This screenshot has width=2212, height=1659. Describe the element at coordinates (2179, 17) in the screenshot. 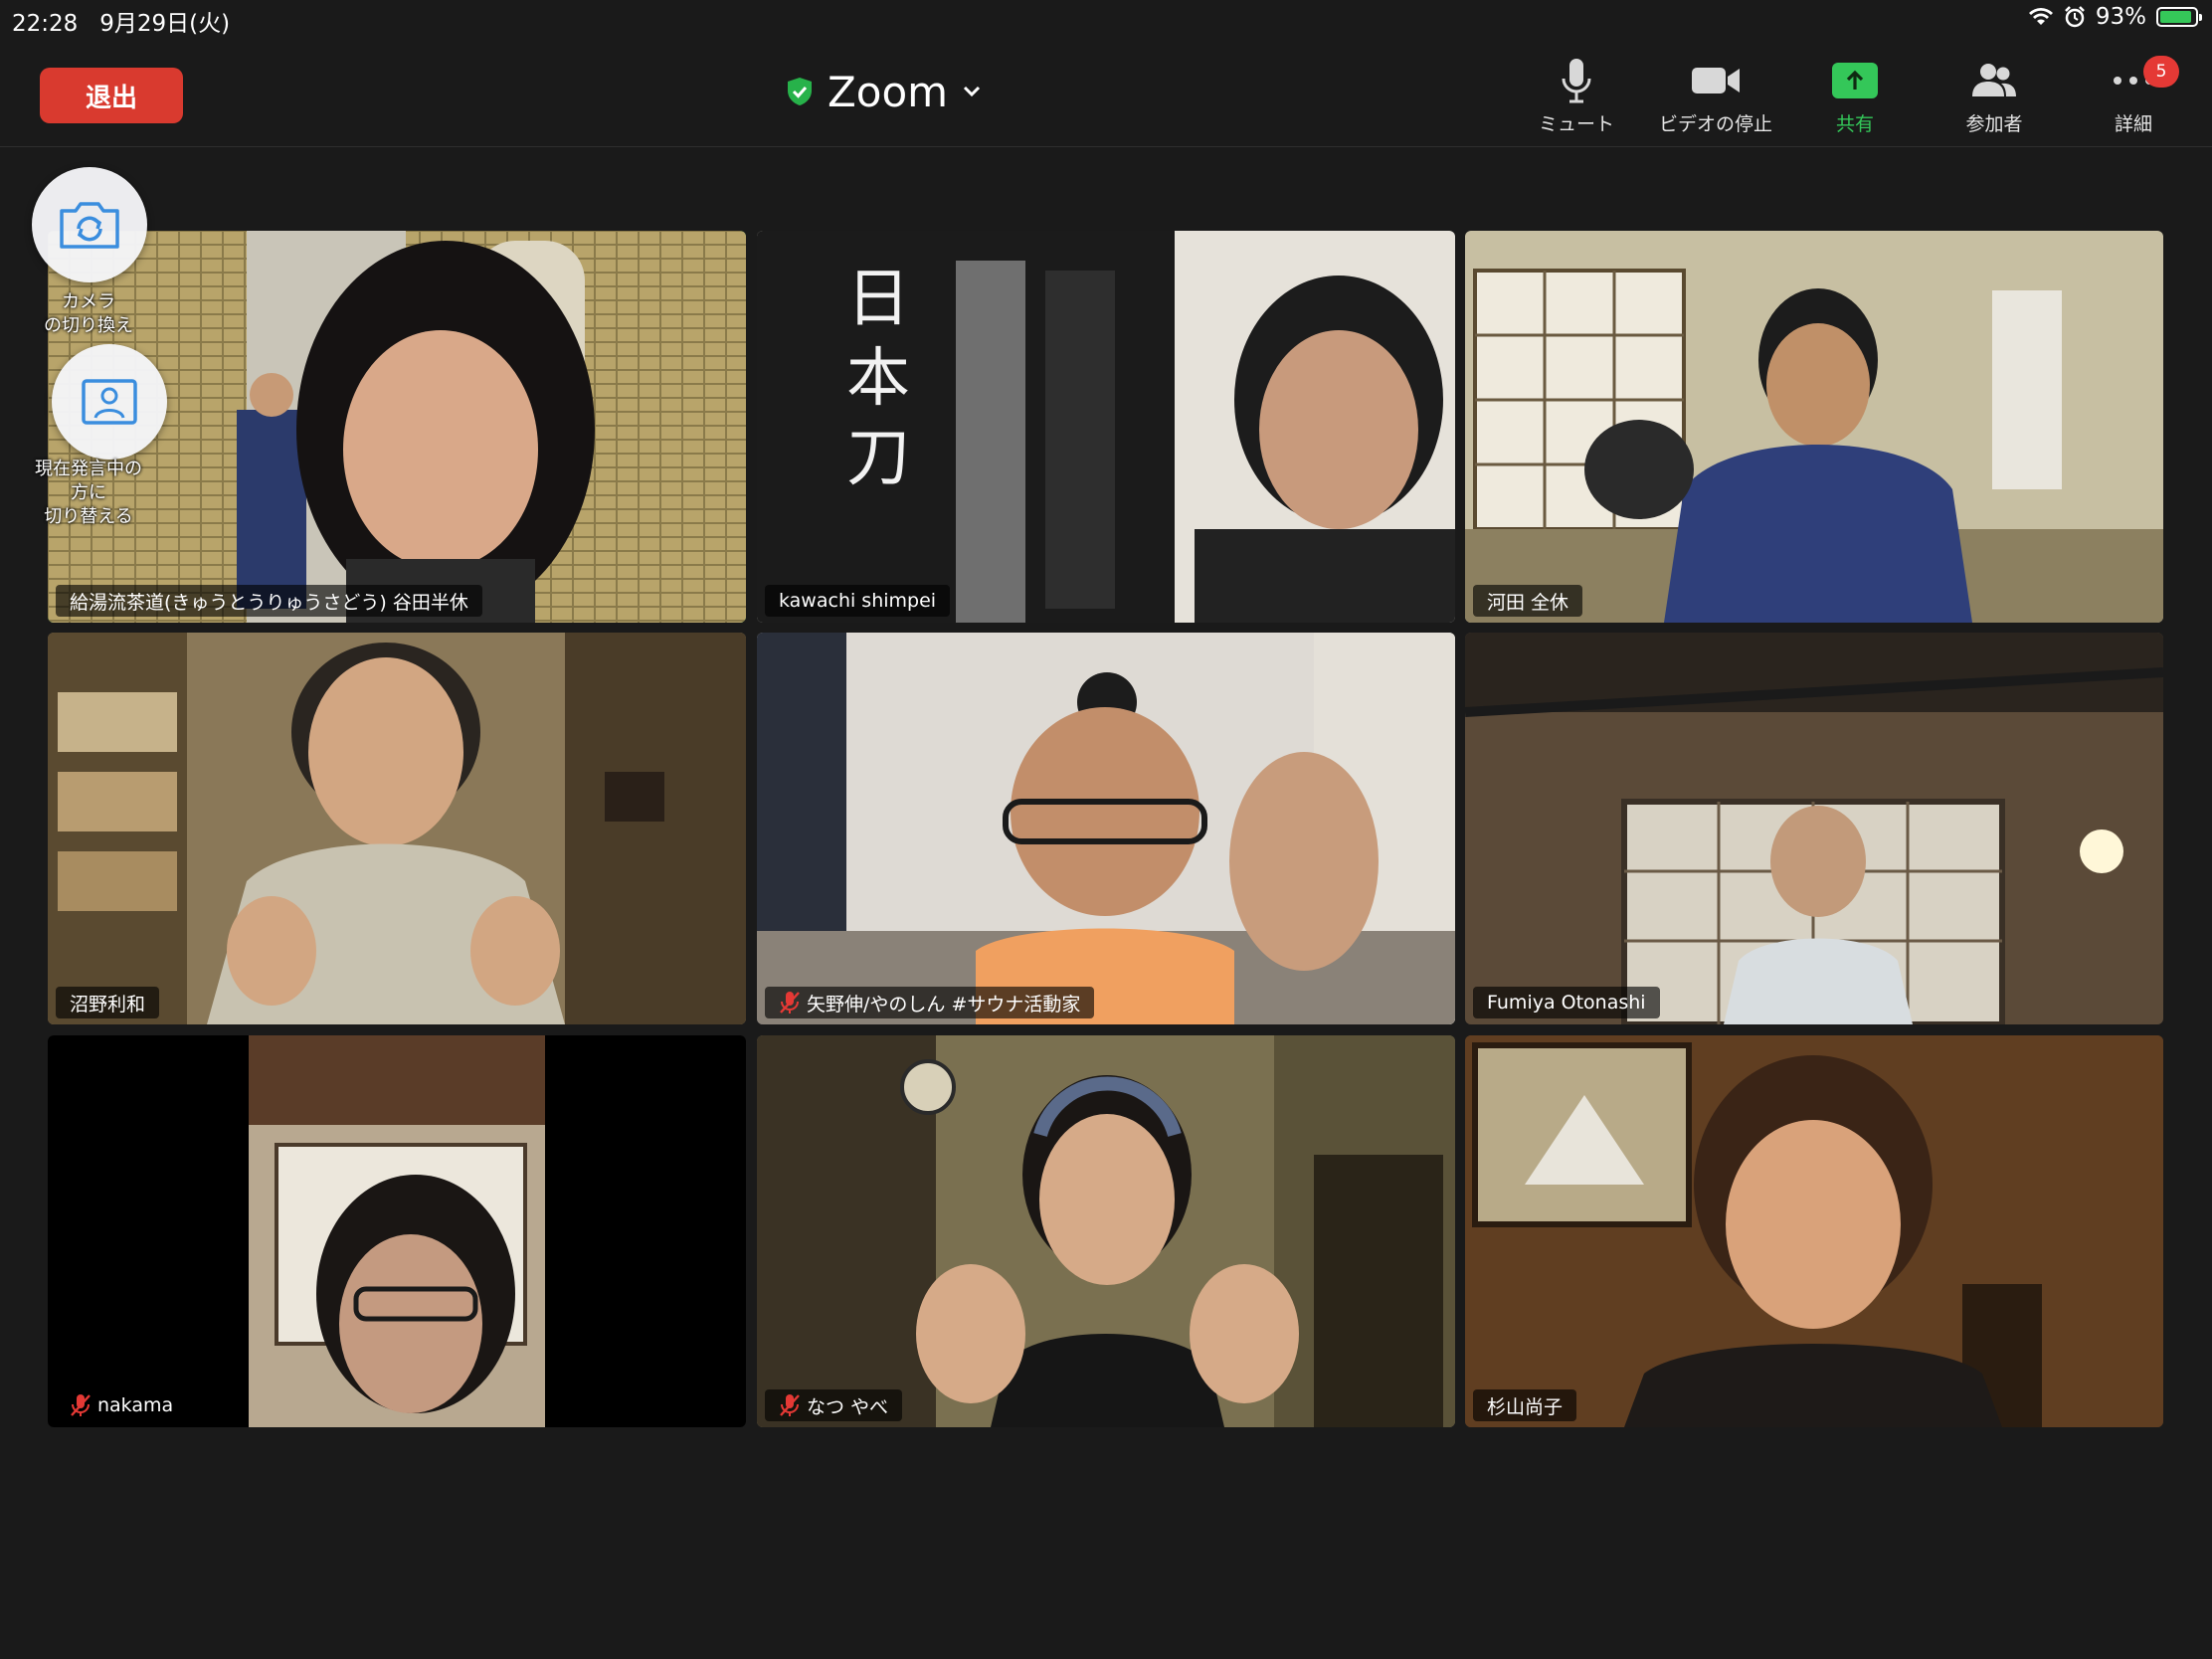

I see `battery-charging-icon` at that location.